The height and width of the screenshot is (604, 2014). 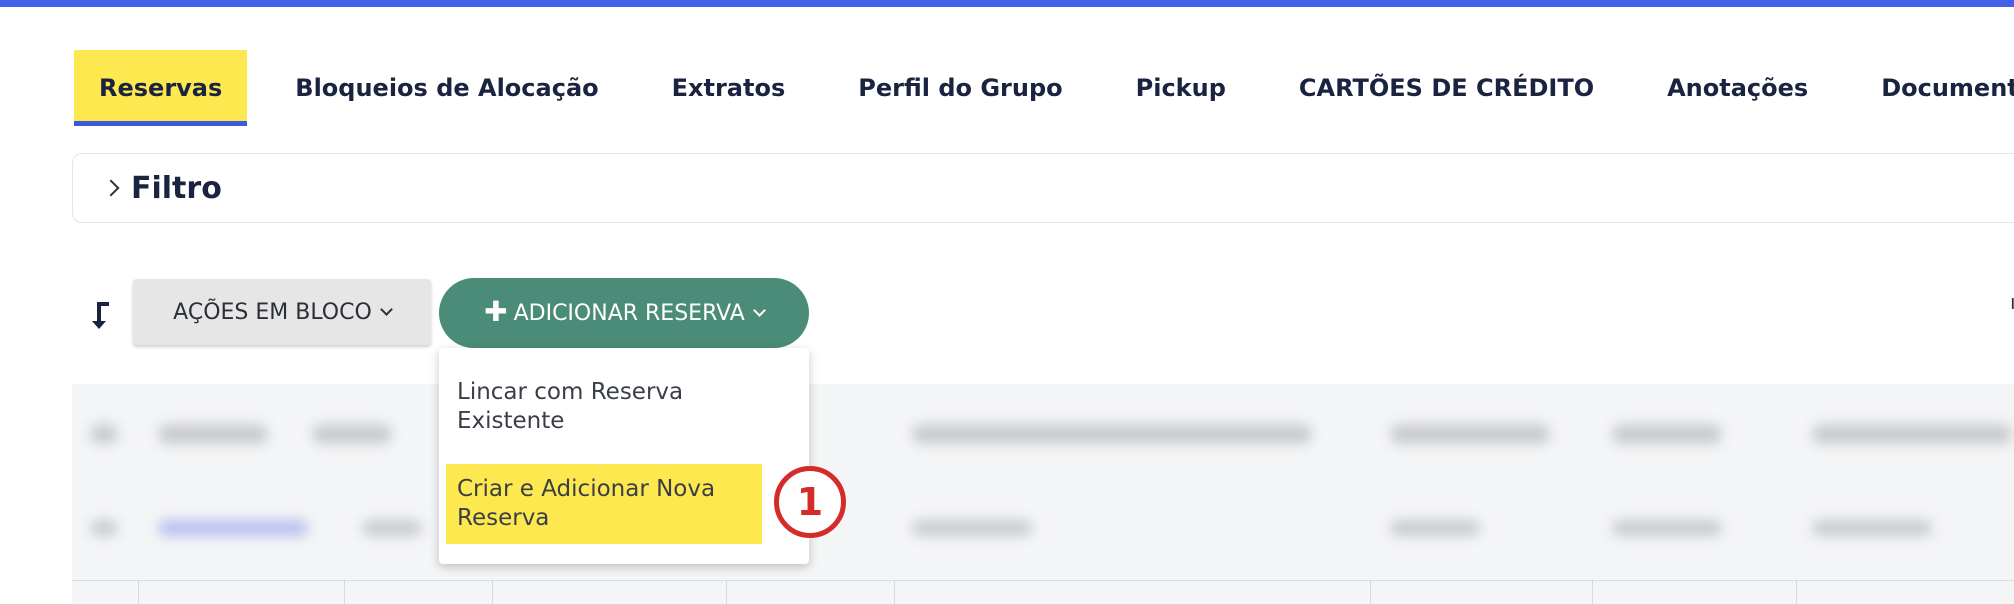 I want to click on table-row, so click(x=1043, y=528).